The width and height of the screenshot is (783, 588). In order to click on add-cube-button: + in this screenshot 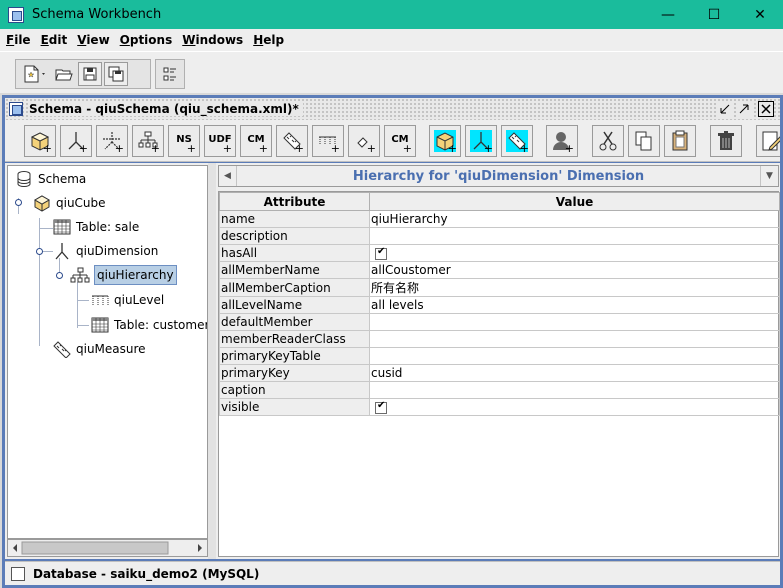, I will do `click(40, 141)`.